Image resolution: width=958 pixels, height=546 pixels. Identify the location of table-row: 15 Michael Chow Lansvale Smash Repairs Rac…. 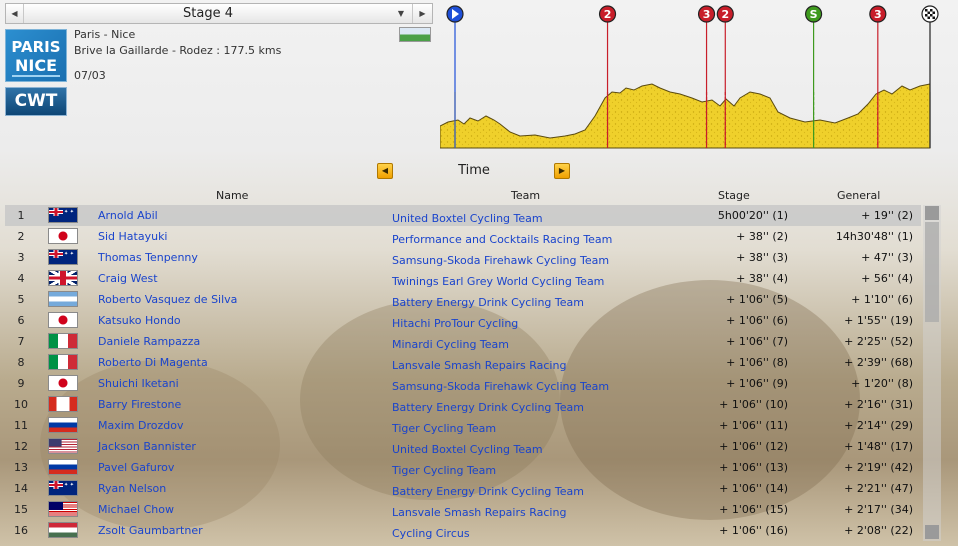
(463, 509).